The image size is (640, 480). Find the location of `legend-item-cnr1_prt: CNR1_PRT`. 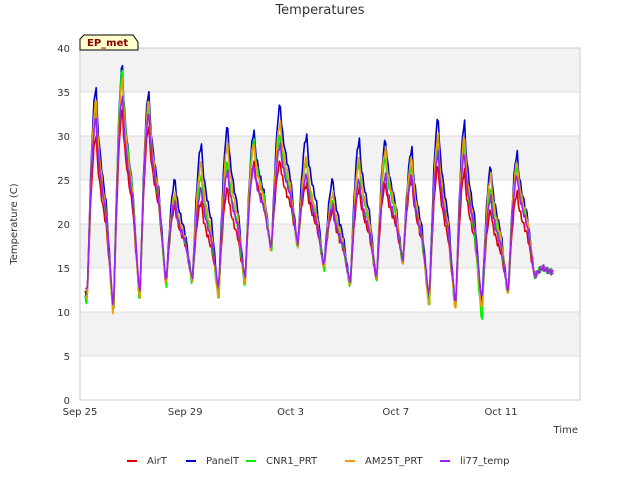

legend-item-cnr1_prt: CNR1_PRT is located at coordinates (282, 461).